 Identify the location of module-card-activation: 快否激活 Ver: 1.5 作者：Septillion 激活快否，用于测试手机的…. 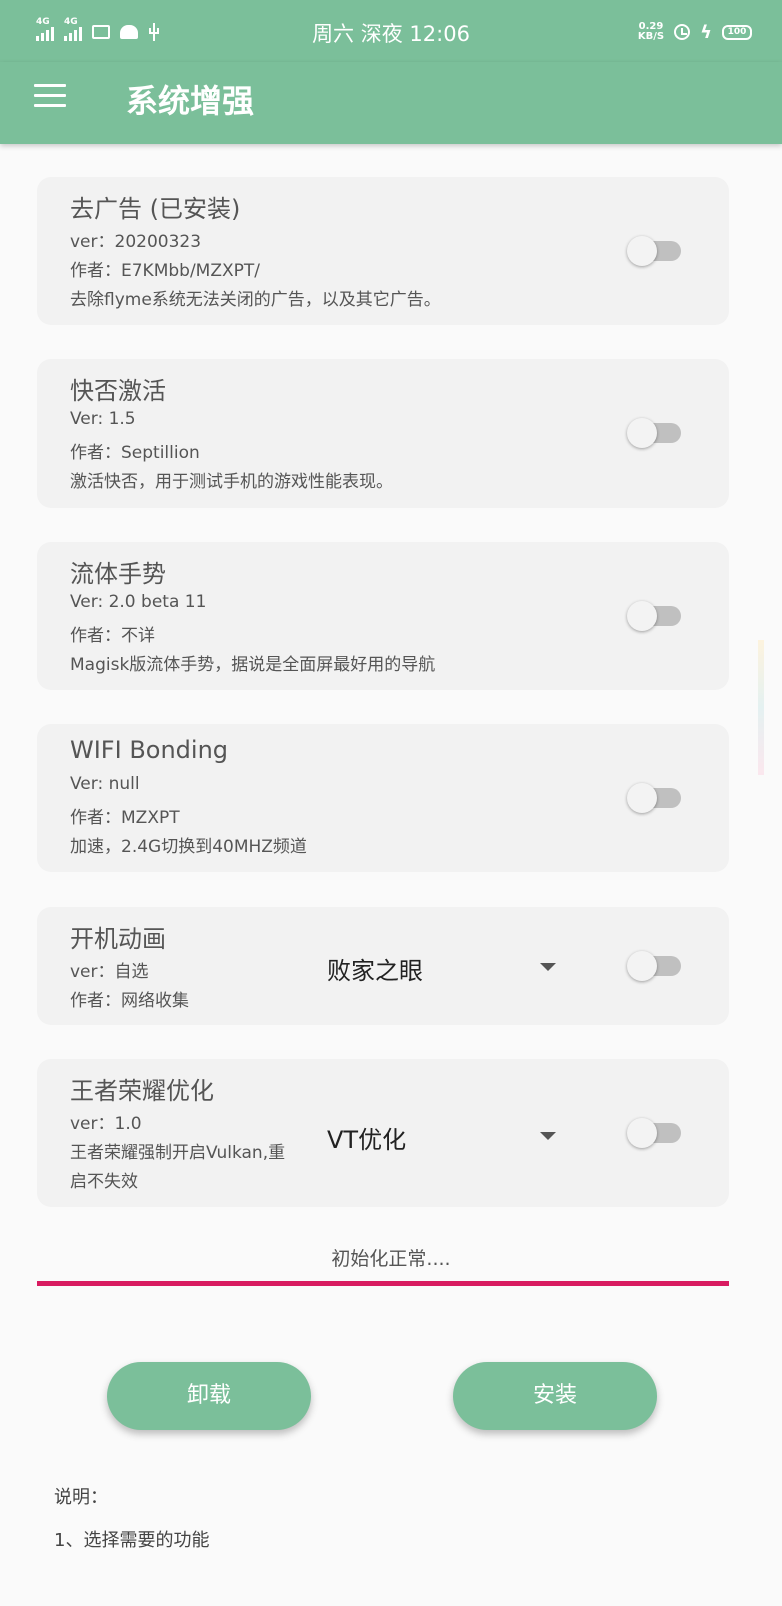
(383, 433).